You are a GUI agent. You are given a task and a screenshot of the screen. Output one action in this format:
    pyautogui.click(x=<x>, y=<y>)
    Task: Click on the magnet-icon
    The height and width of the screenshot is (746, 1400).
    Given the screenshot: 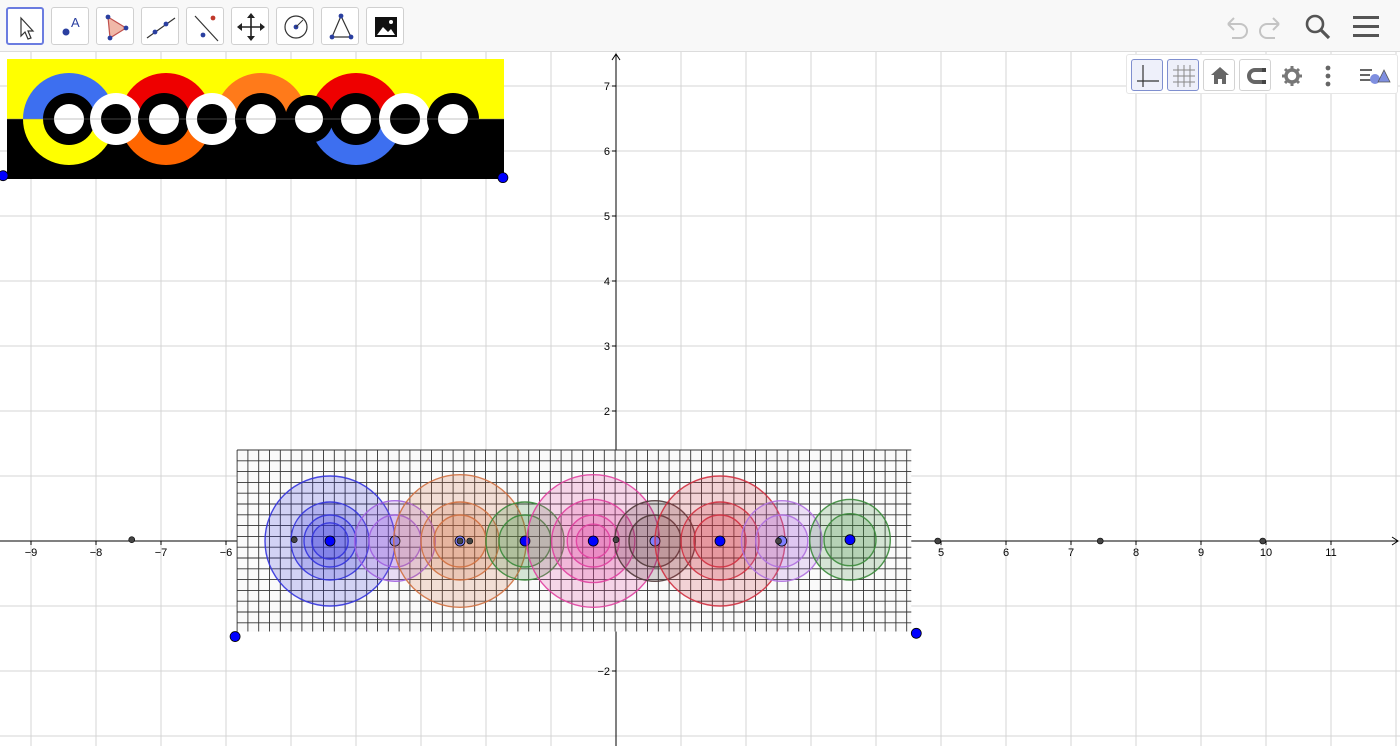 What is the action you would take?
    pyautogui.click(x=1256, y=76)
    